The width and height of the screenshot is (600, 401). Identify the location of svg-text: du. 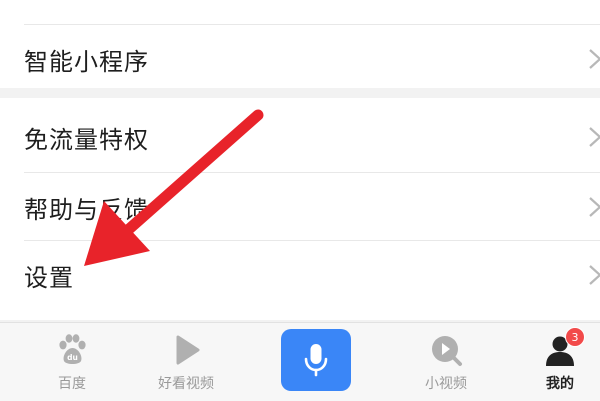
(72, 357).